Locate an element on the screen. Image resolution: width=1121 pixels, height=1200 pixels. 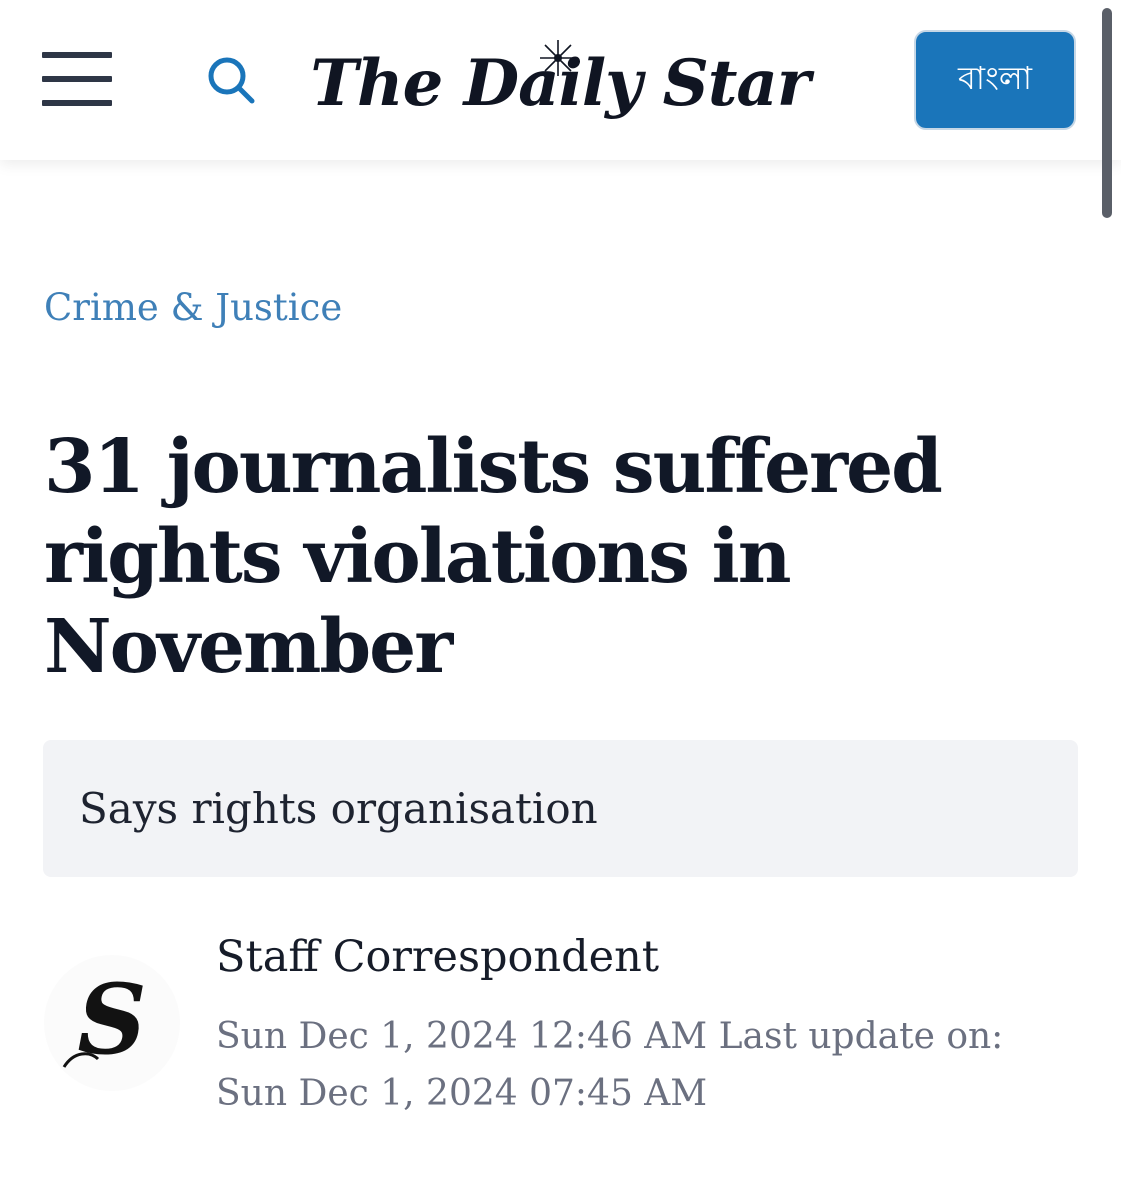
bangla-language-label: বাংলা is located at coordinates (995, 78).